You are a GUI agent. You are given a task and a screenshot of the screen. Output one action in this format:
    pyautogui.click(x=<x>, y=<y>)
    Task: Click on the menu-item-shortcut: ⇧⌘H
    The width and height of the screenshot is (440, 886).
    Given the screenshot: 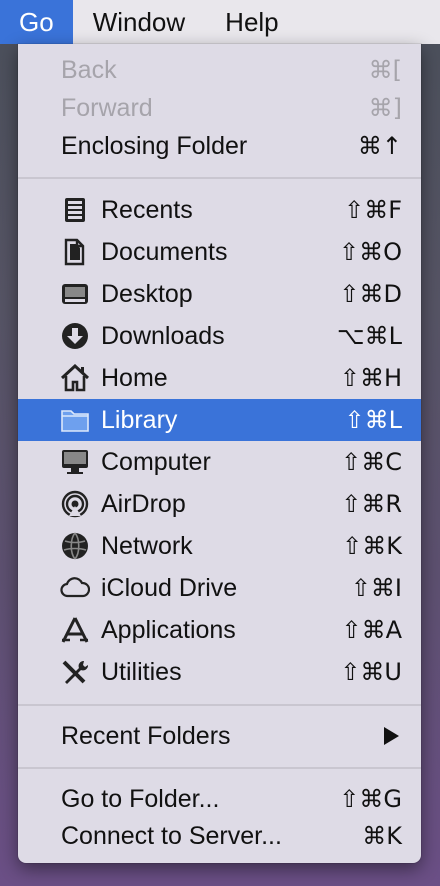 What is the action you would take?
    pyautogui.click(x=370, y=378)
    